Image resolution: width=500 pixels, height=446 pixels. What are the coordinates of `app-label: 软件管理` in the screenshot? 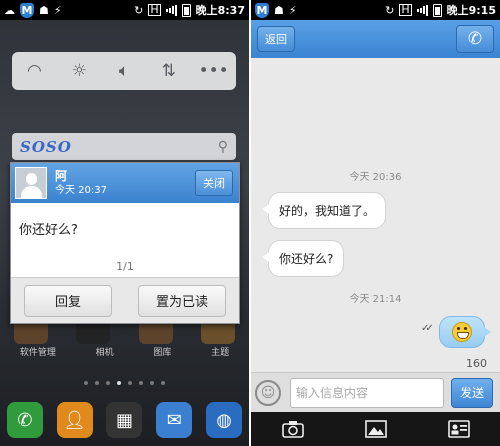 It's located at (37, 353).